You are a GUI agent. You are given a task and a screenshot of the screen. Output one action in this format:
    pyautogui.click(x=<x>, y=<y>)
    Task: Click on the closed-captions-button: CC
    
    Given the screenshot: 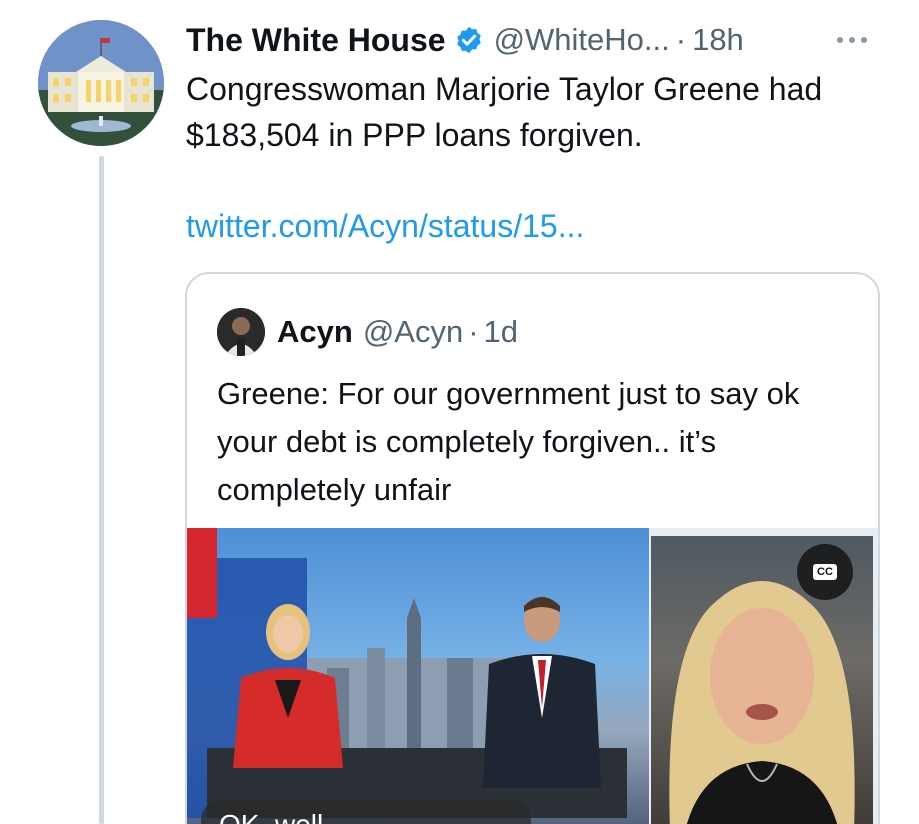 What is the action you would take?
    pyautogui.click(x=825, y=572)
    